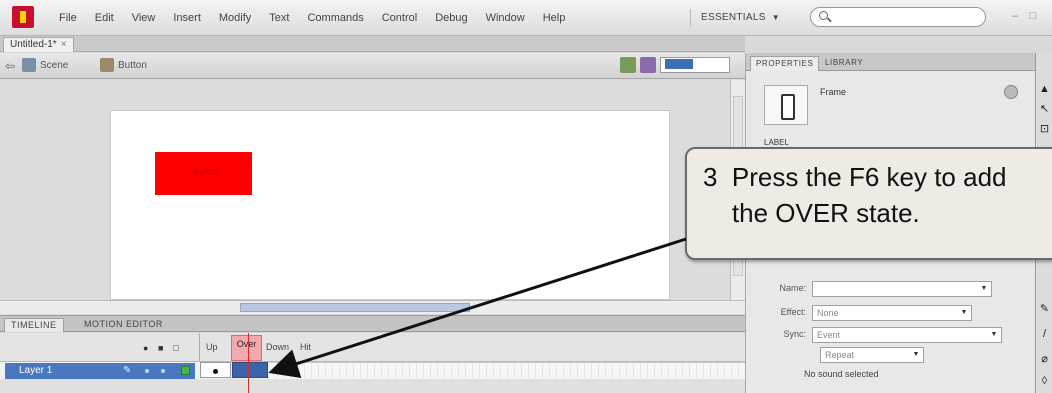  I want to click on eye-icon: ●, so click(145, 348).